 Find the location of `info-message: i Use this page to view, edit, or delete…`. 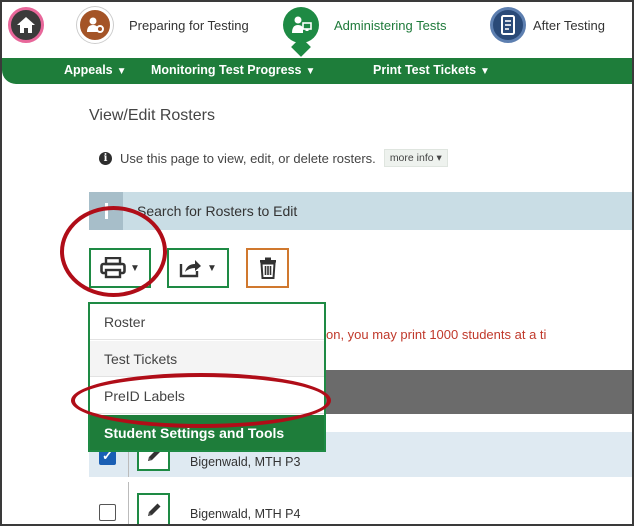

info-message: i Use this page to view, edit, or delete… is located at coordinates (273, 158).